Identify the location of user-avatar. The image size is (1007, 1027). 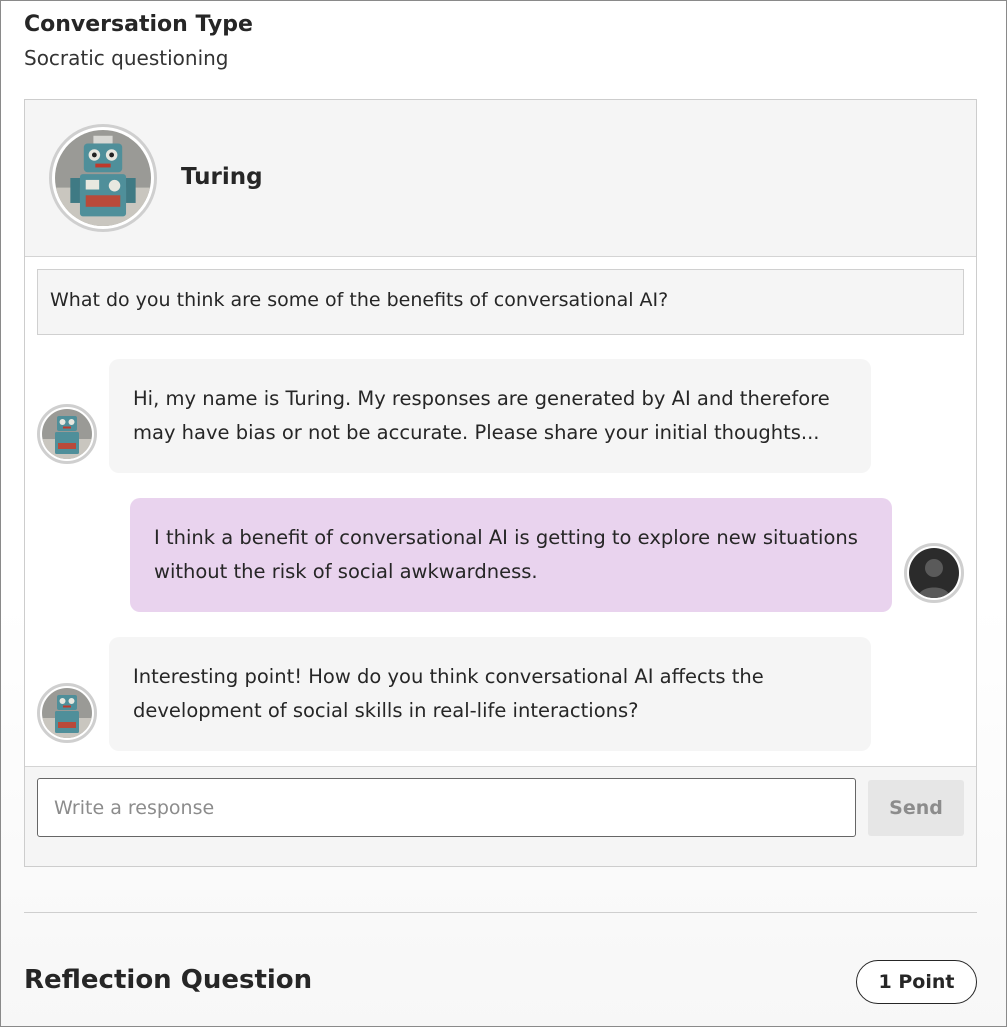
(934, 573).